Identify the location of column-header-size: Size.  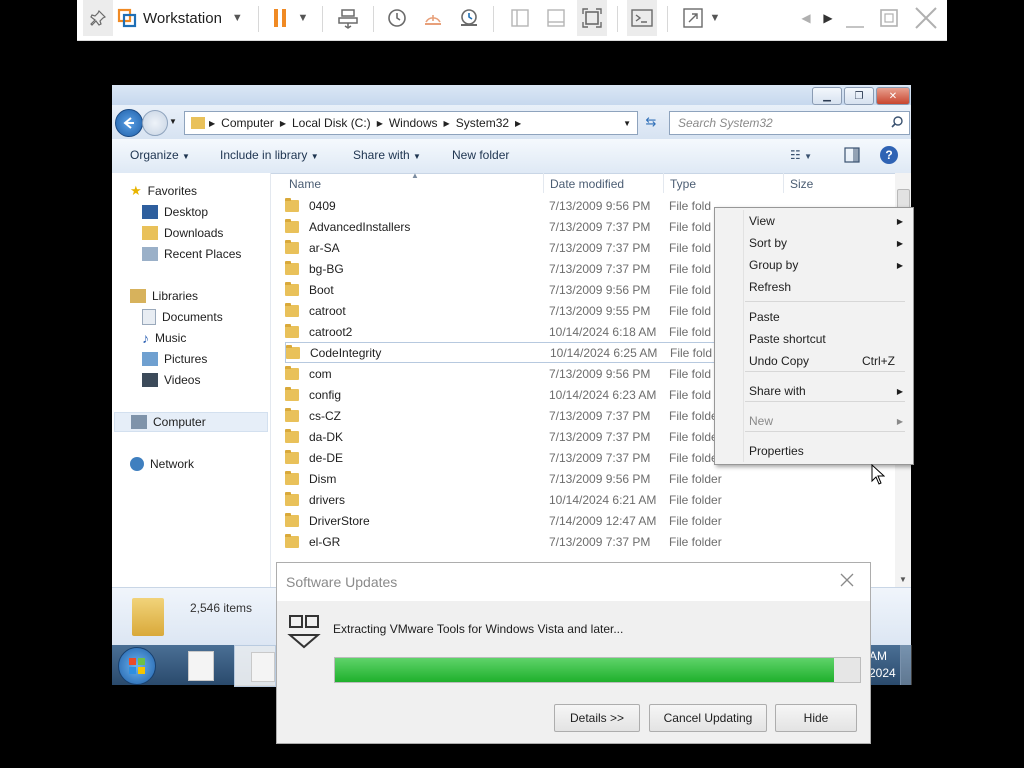
(801, 184).